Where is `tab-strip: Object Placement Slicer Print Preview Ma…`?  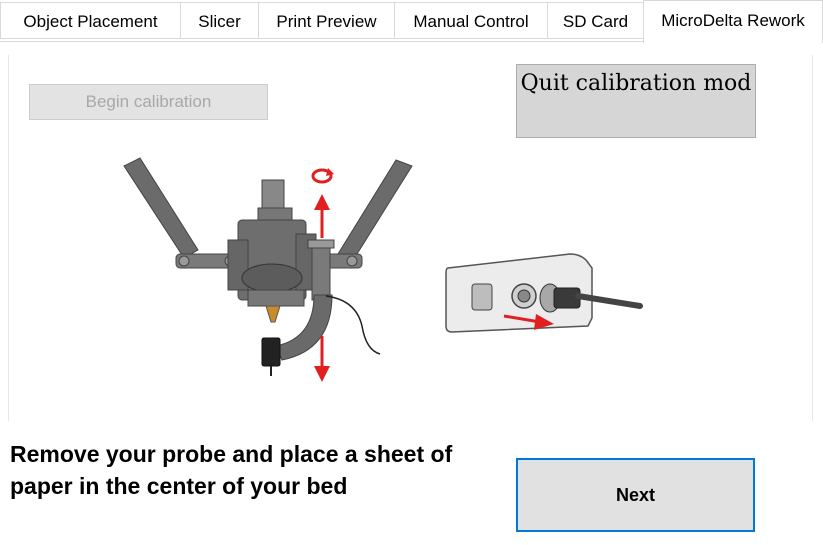 tab-strip: Object Placement Slicer Print Preview Ma… is located at coordinates (411, 21).